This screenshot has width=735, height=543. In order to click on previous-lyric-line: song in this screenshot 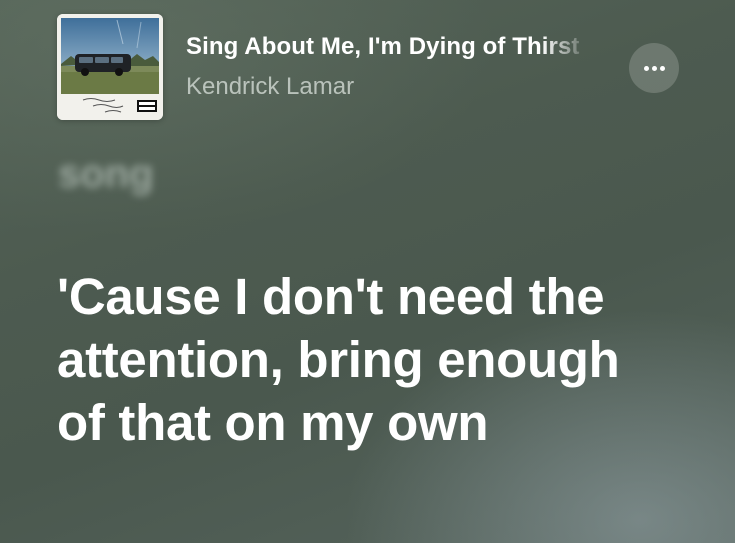, I will do `click(106, 174)`.